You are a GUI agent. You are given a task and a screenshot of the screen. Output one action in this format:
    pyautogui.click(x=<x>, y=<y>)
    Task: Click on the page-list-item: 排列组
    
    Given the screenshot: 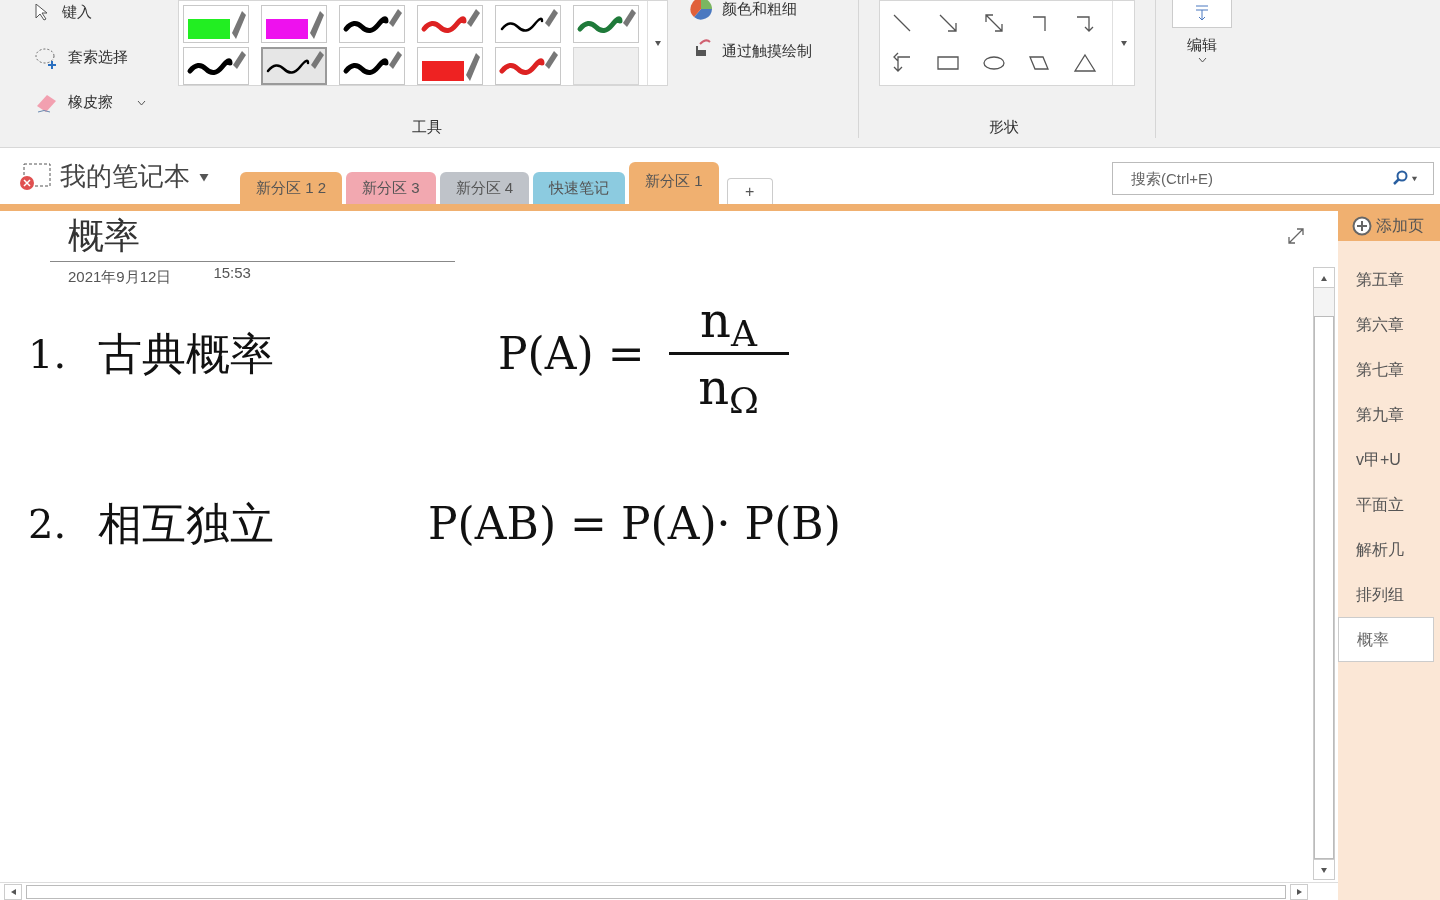 What is the action you would take?
    pyautogui.click(x=1389, y=594)
    